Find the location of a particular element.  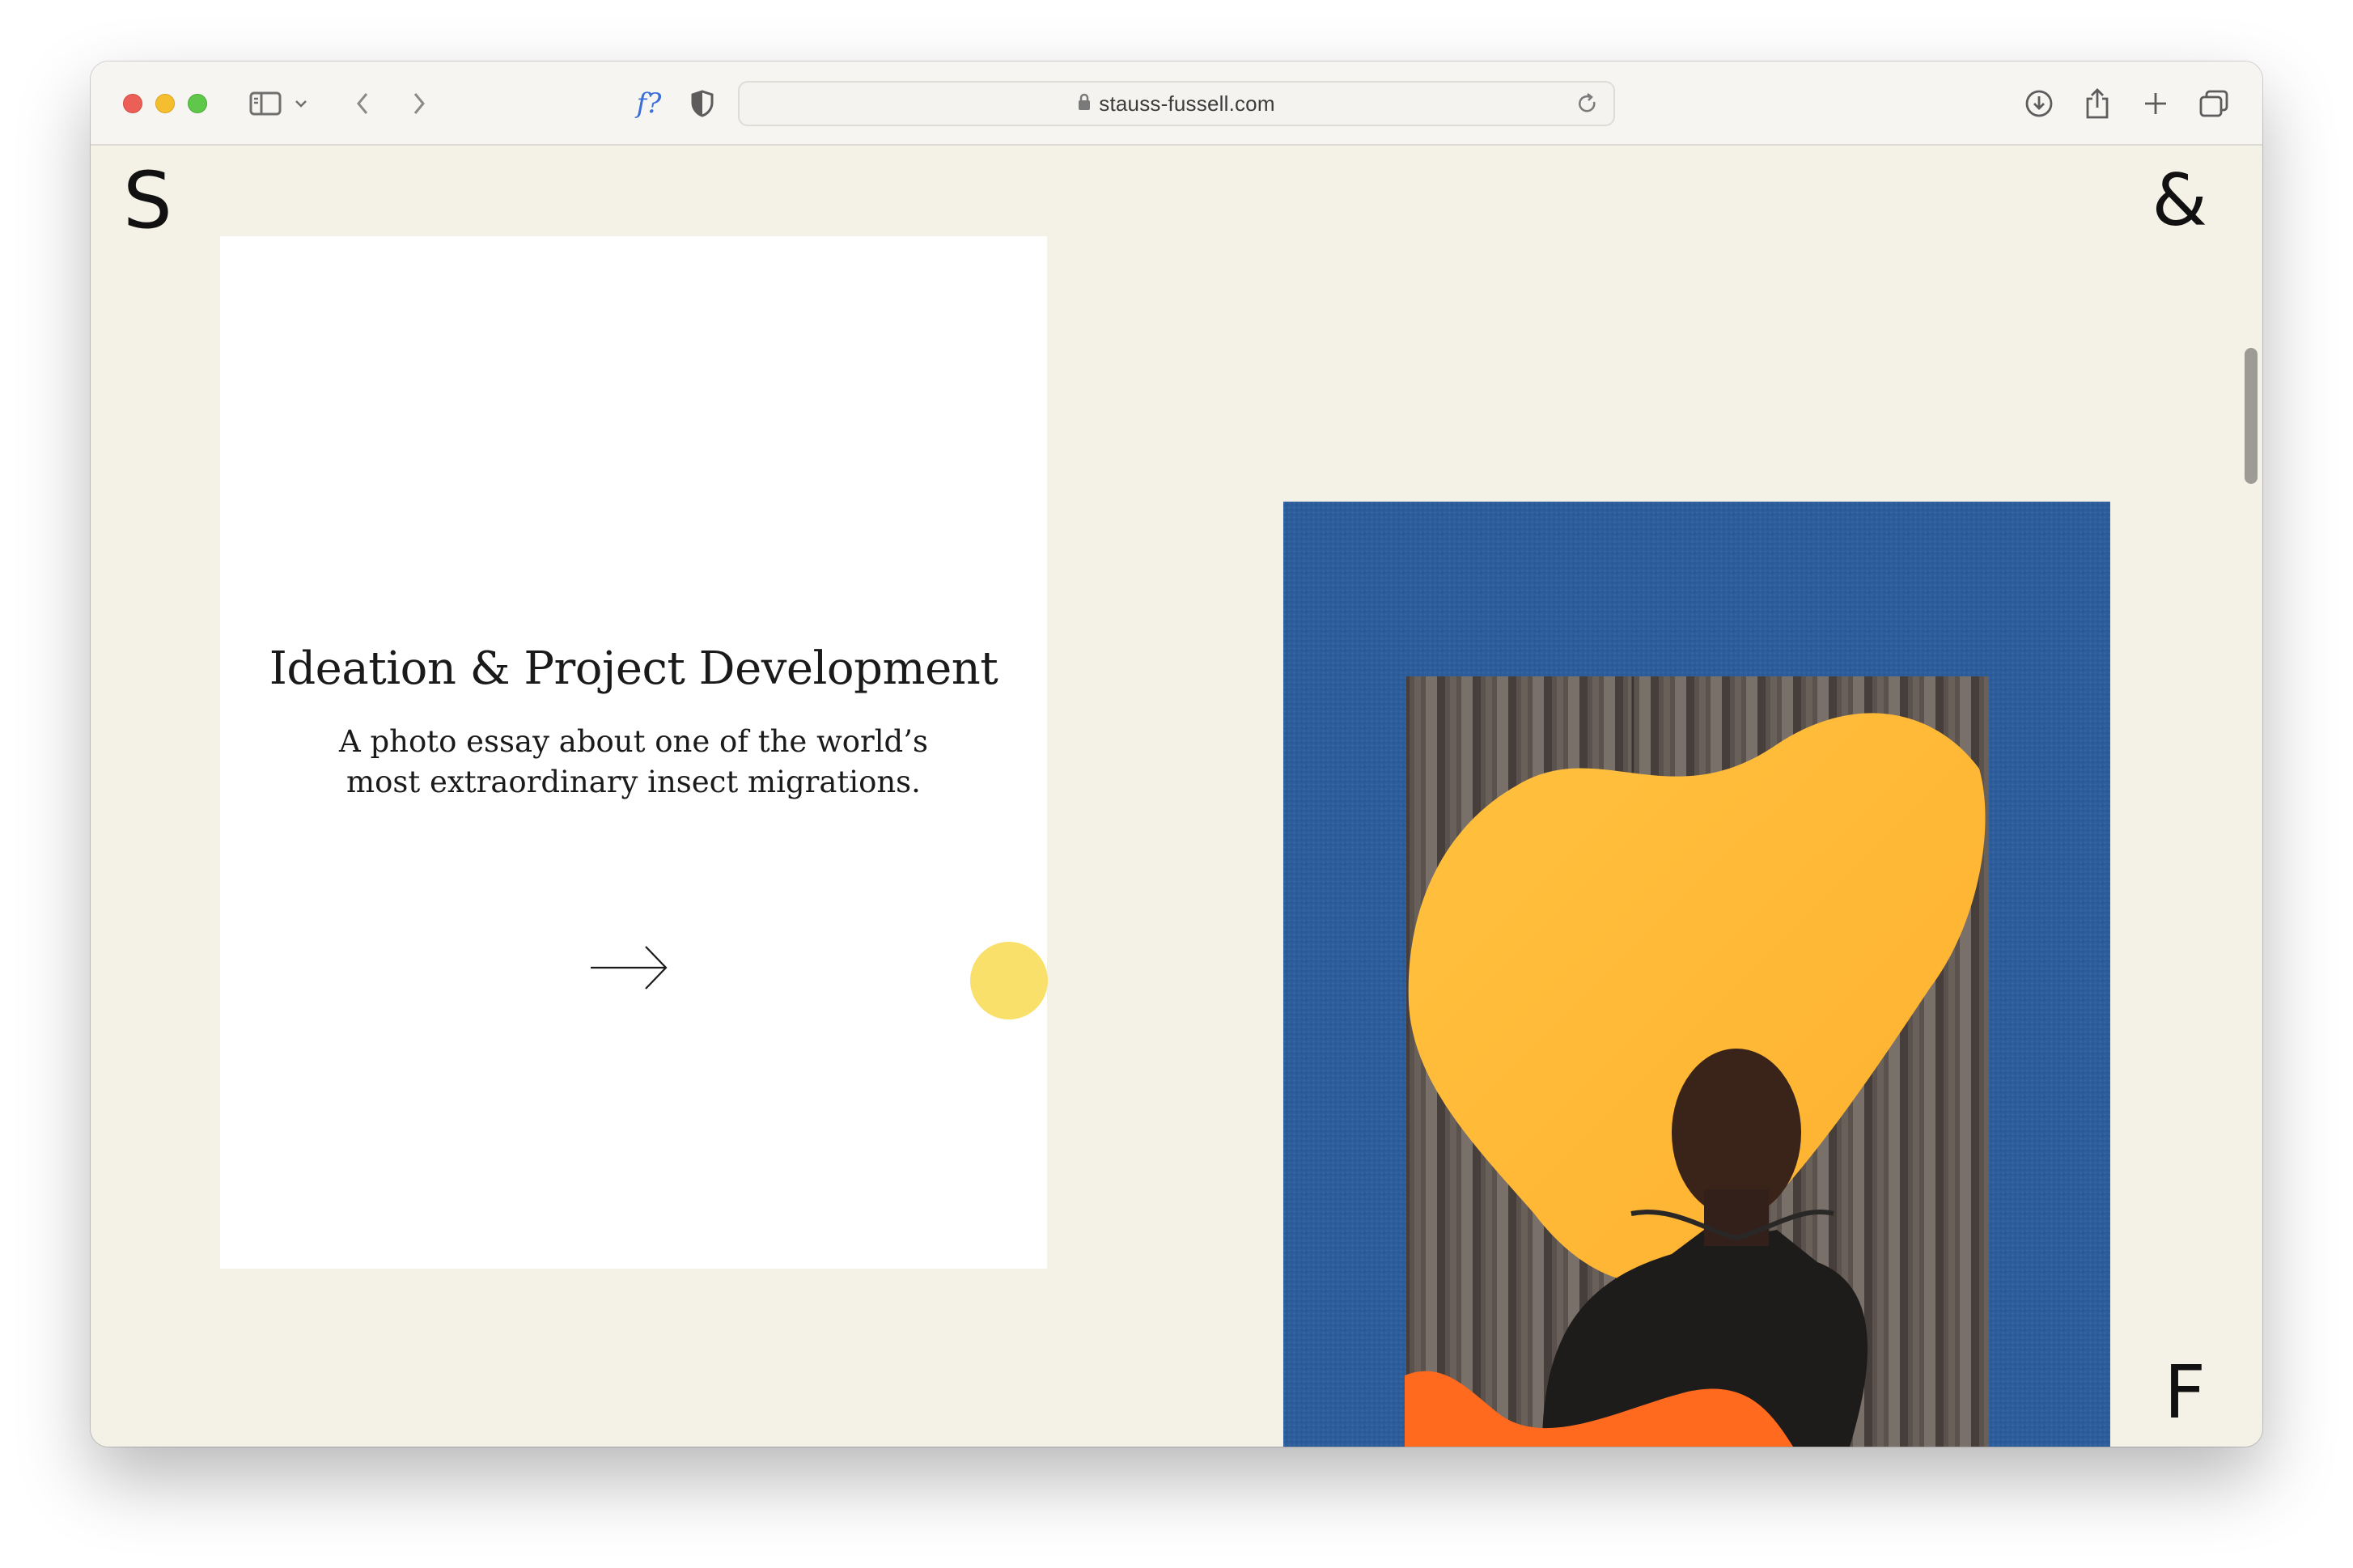

font-extension-label: f? is located at coordinates (649, 104).